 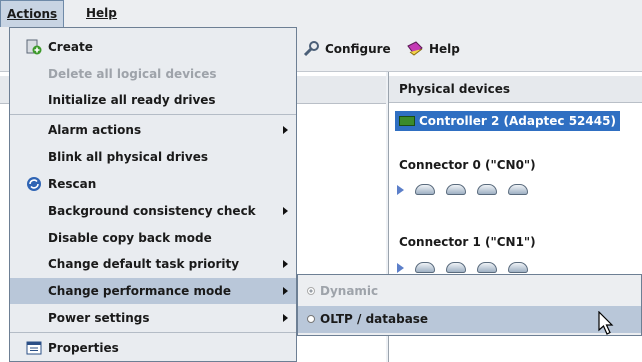 What do you see at coordinates (139, 291) in the screenshot?
I see `menu-item-performance-label: Change performance mode` at bounding box center [139, 291].